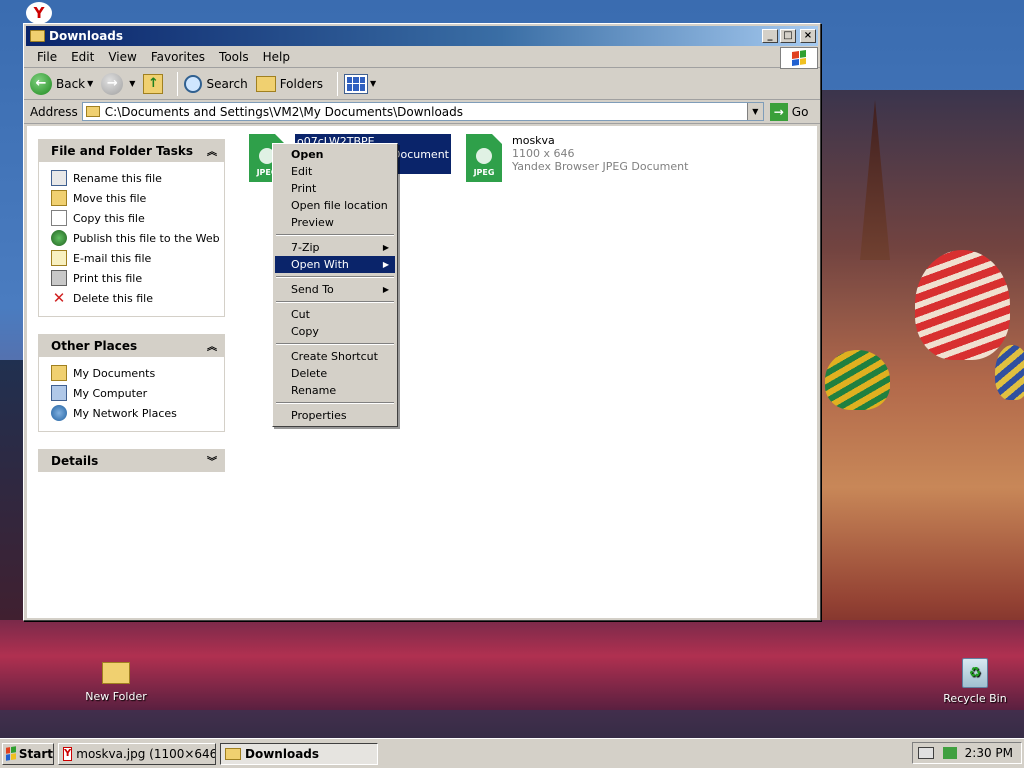  I want to click on ctx-7zip: 7-Zip ▶, so click(335, 247).